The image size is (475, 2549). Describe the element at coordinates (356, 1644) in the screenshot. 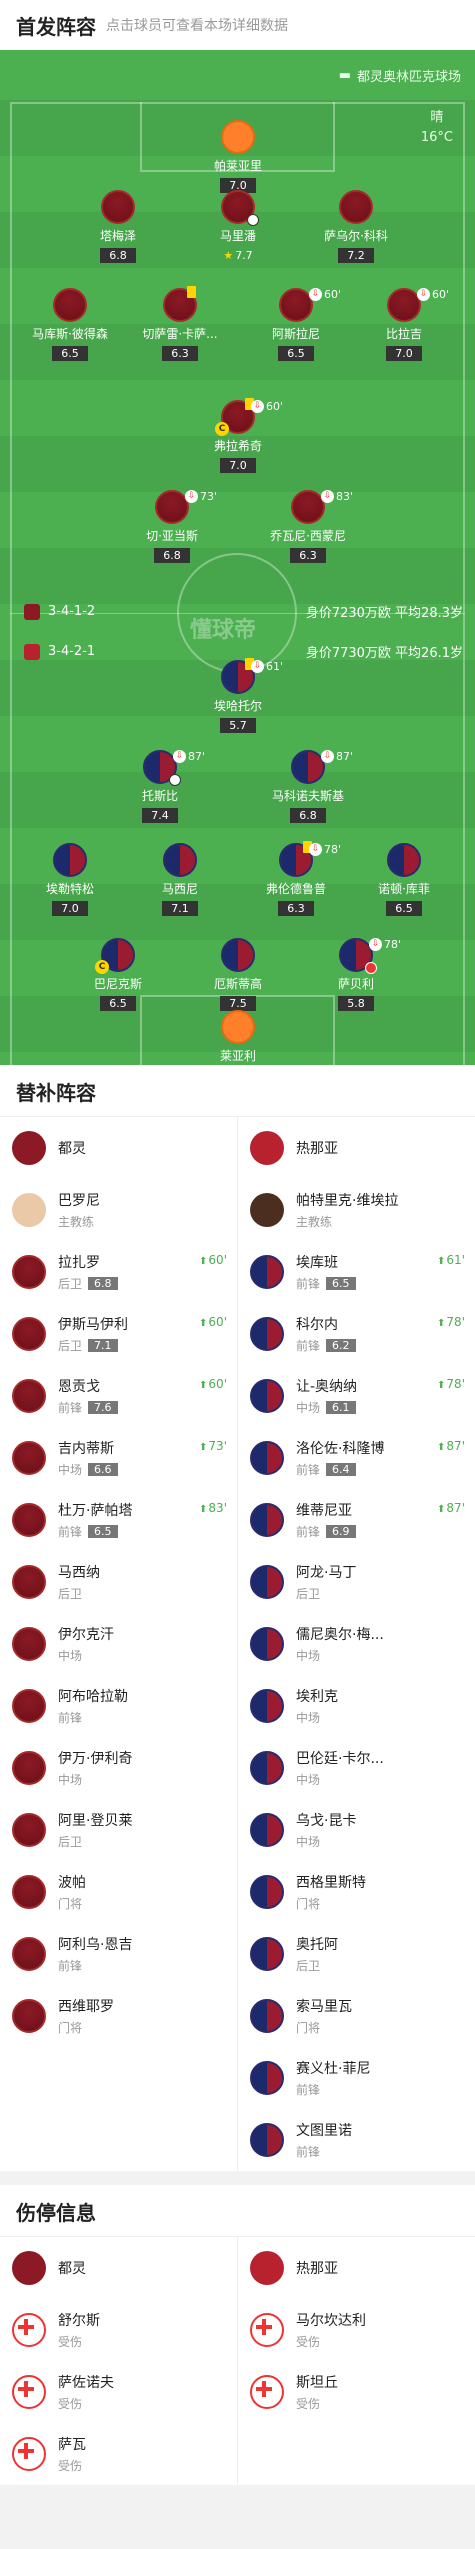

I see `player-row: 儒尼奥尔·梅... 中场` at that location.